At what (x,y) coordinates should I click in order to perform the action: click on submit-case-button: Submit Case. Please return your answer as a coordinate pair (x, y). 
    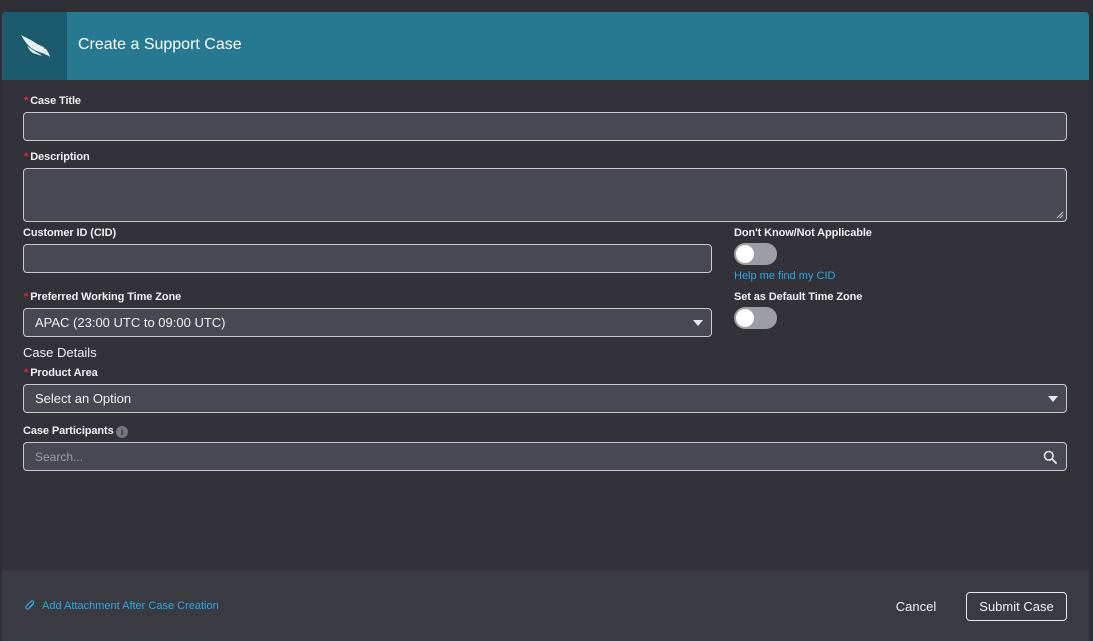
    Looking at the image, I should click on (1016, 606).